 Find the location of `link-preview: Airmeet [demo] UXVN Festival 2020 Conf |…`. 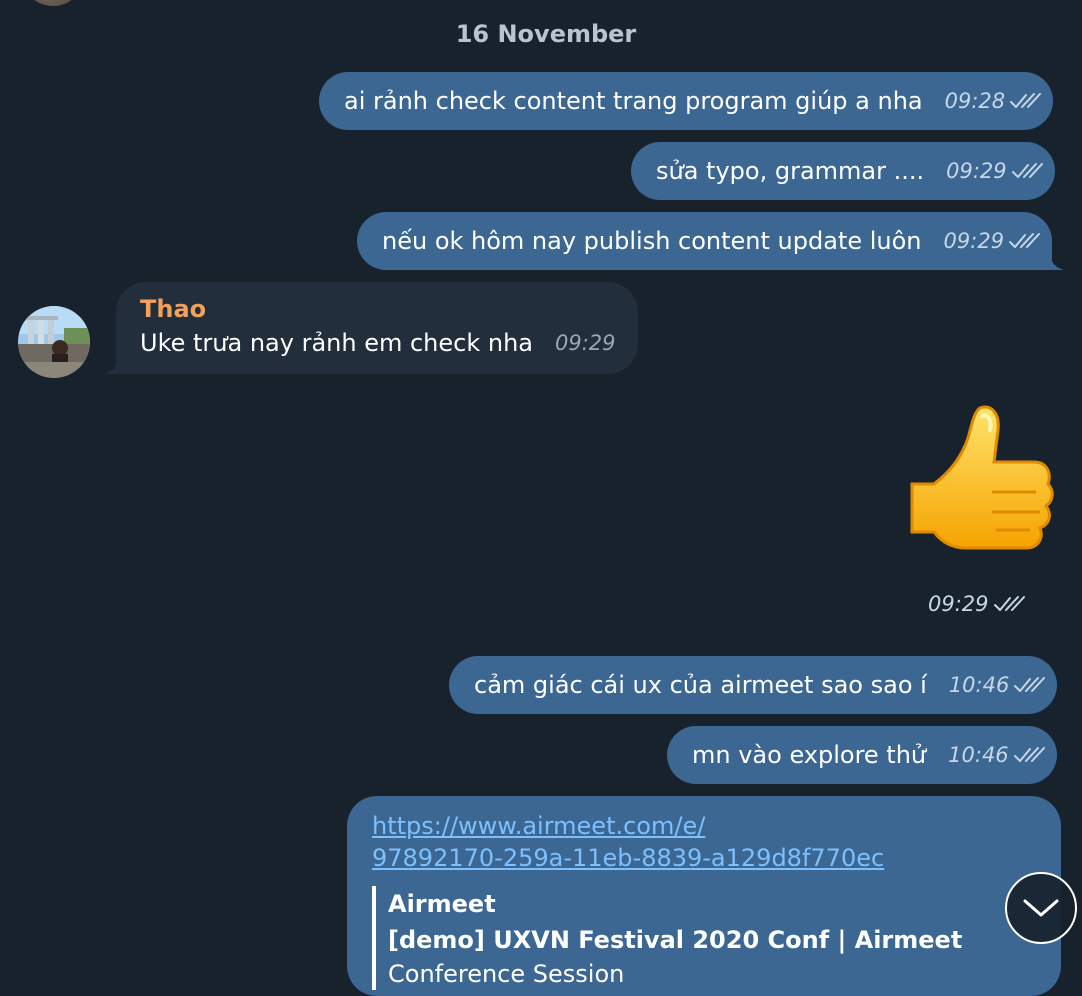

link-preview: Airmeet [demo] UXVN Festival 2020 Conf |… is located at coordinates (704, 938).